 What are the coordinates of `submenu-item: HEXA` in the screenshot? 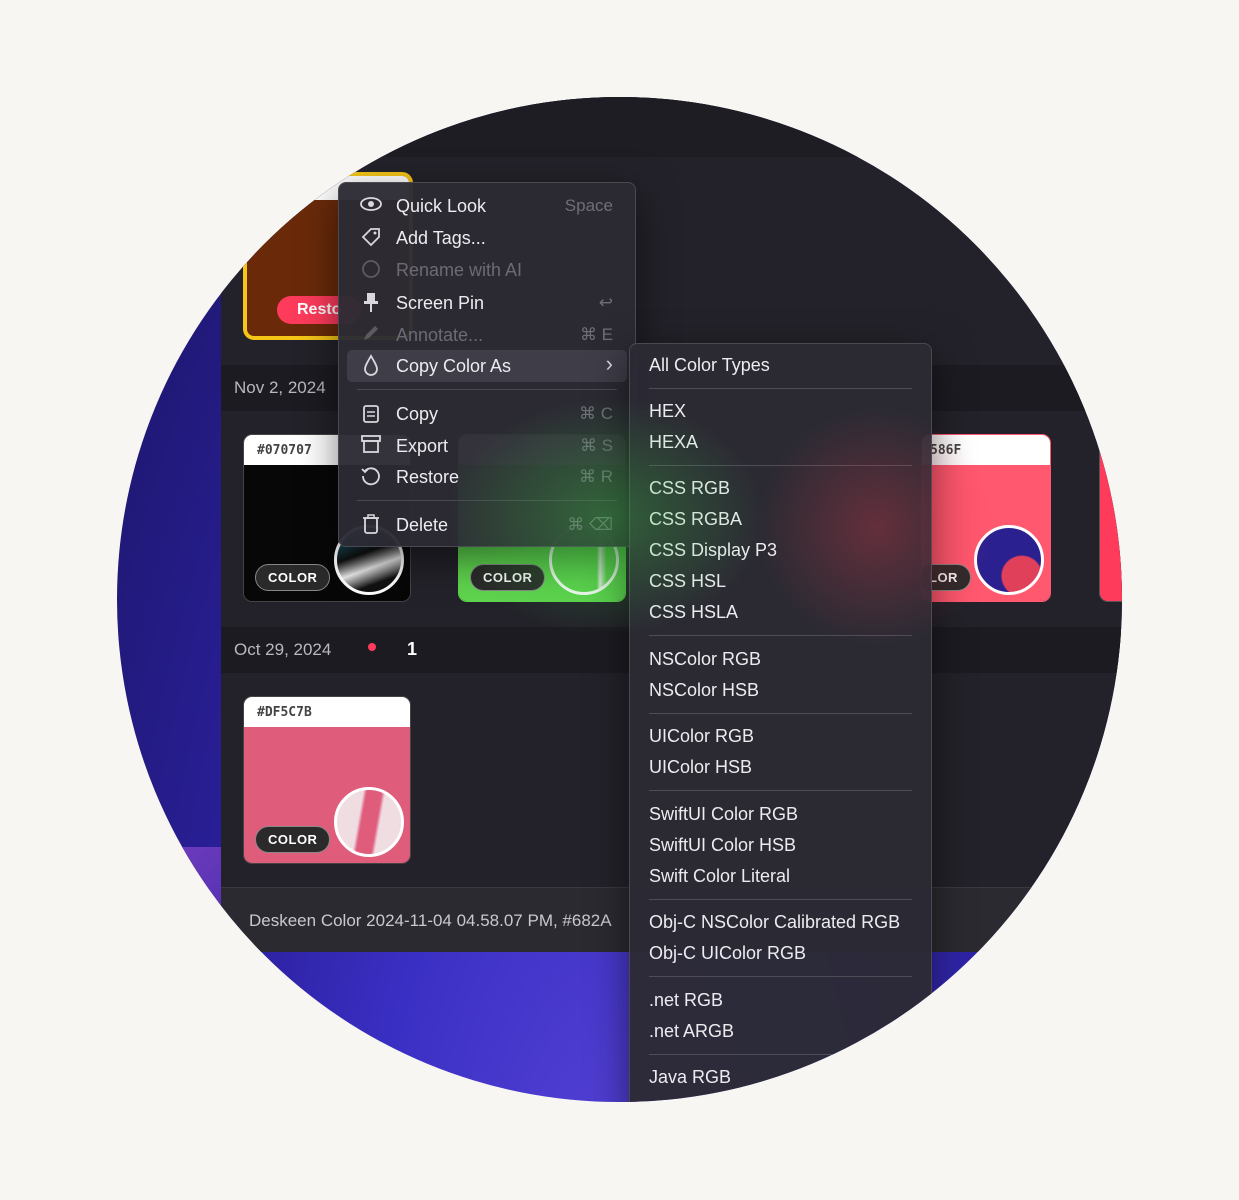 It's located at (673, 442).